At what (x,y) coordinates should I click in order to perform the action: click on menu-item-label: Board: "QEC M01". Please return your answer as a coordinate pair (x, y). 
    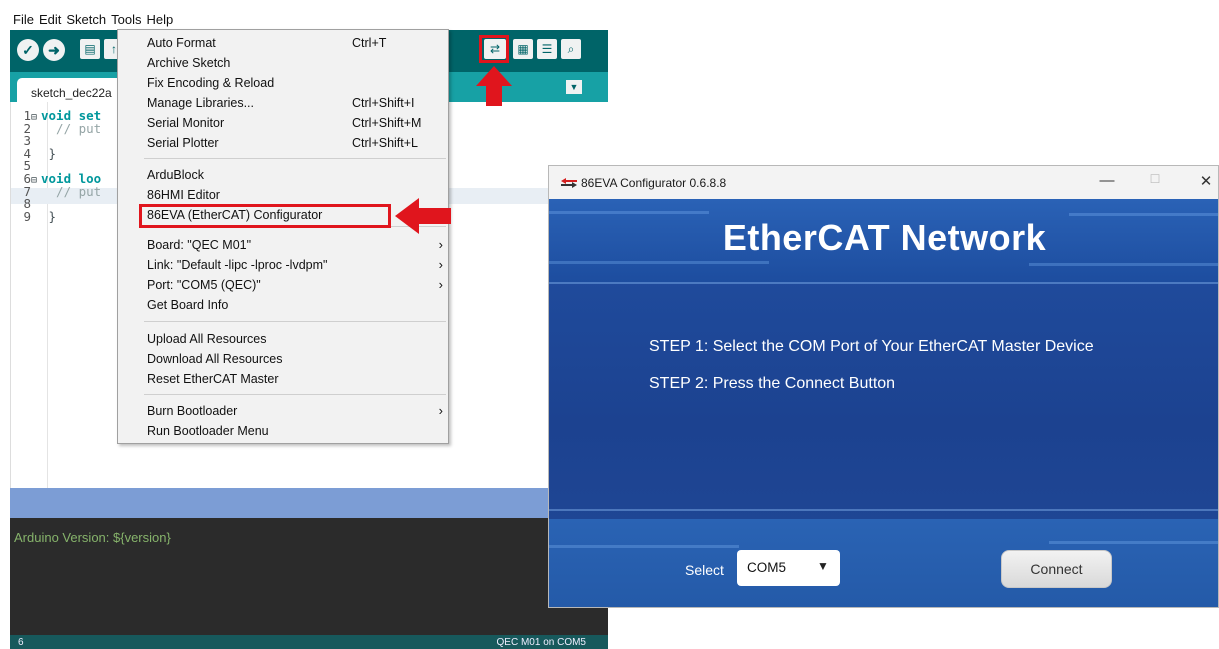
    Looking at the image, I should click on (199, 245).